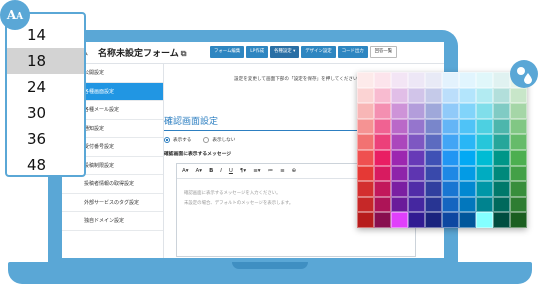  What do you see at coordinates (177, 140) in the screenshot?
I see `radio-show: 表示する` at bounding box center [177, 140].